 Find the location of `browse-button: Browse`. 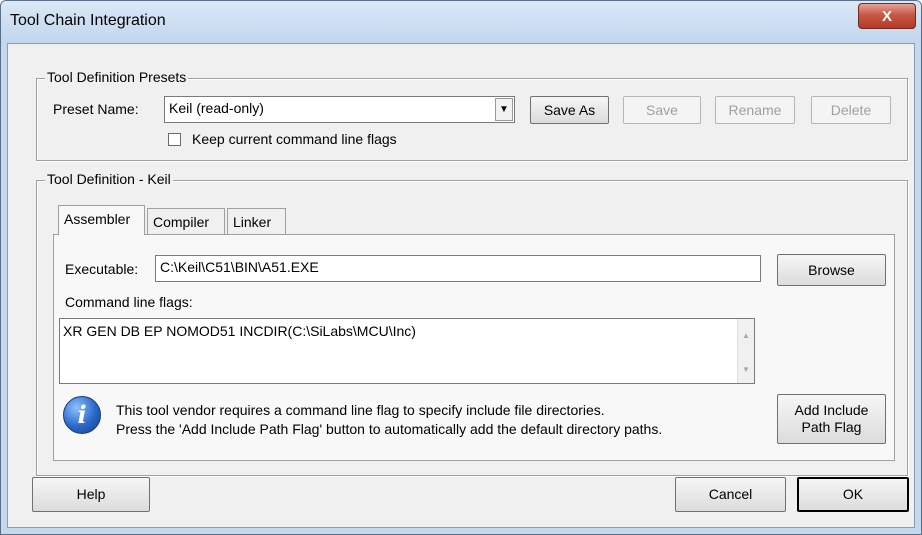

browse-button: Browse is located at coordinates (831, 270).